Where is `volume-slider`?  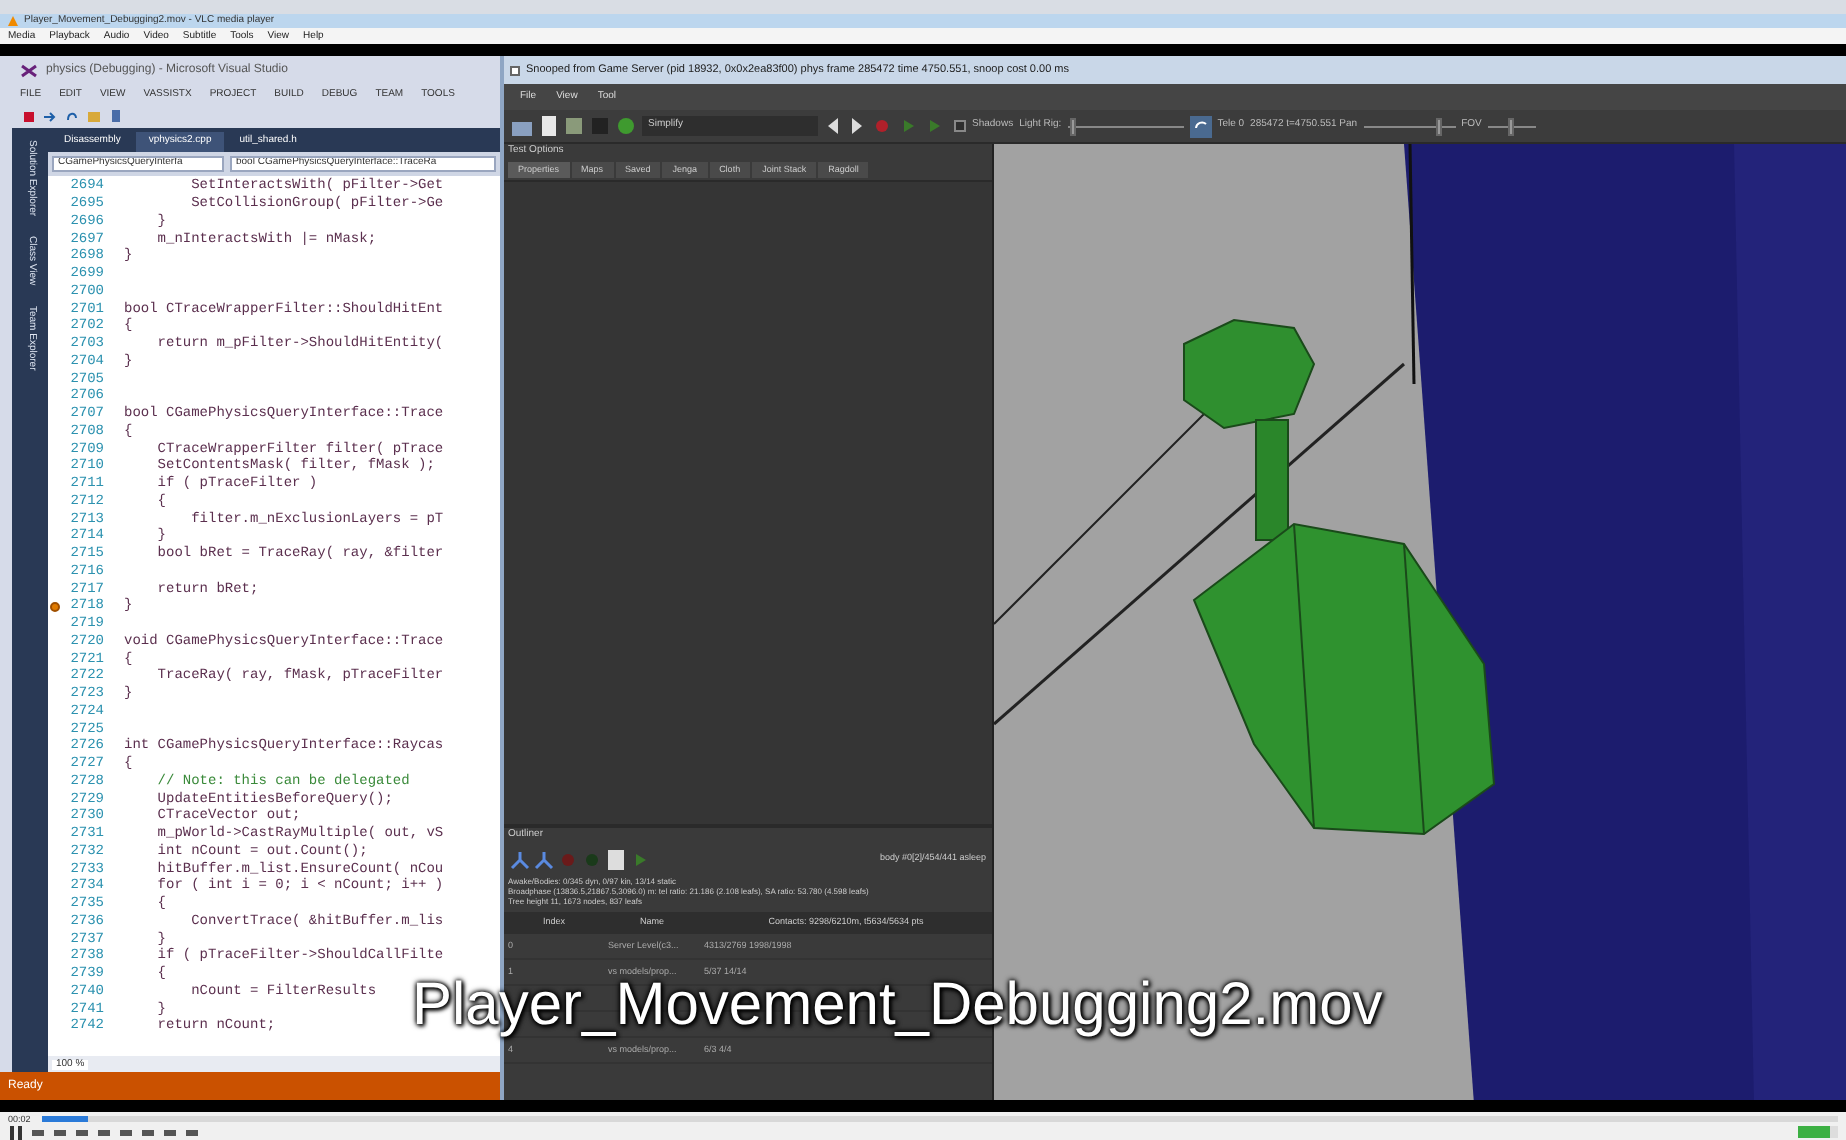
volume-slider is located at coordinates (1818, 1132).